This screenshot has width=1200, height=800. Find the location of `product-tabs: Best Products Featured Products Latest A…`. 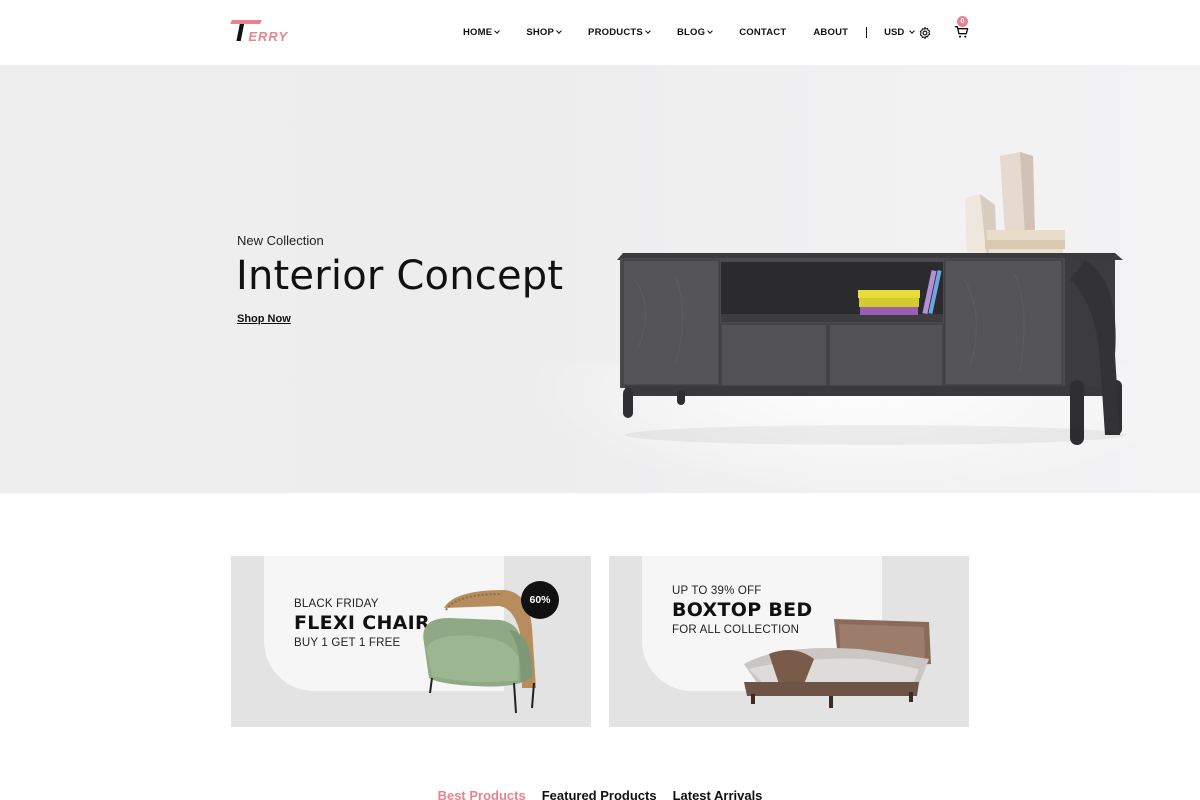

product-tabs: Best Products Featured Products Latest A… is located at coordinates (600, 794).